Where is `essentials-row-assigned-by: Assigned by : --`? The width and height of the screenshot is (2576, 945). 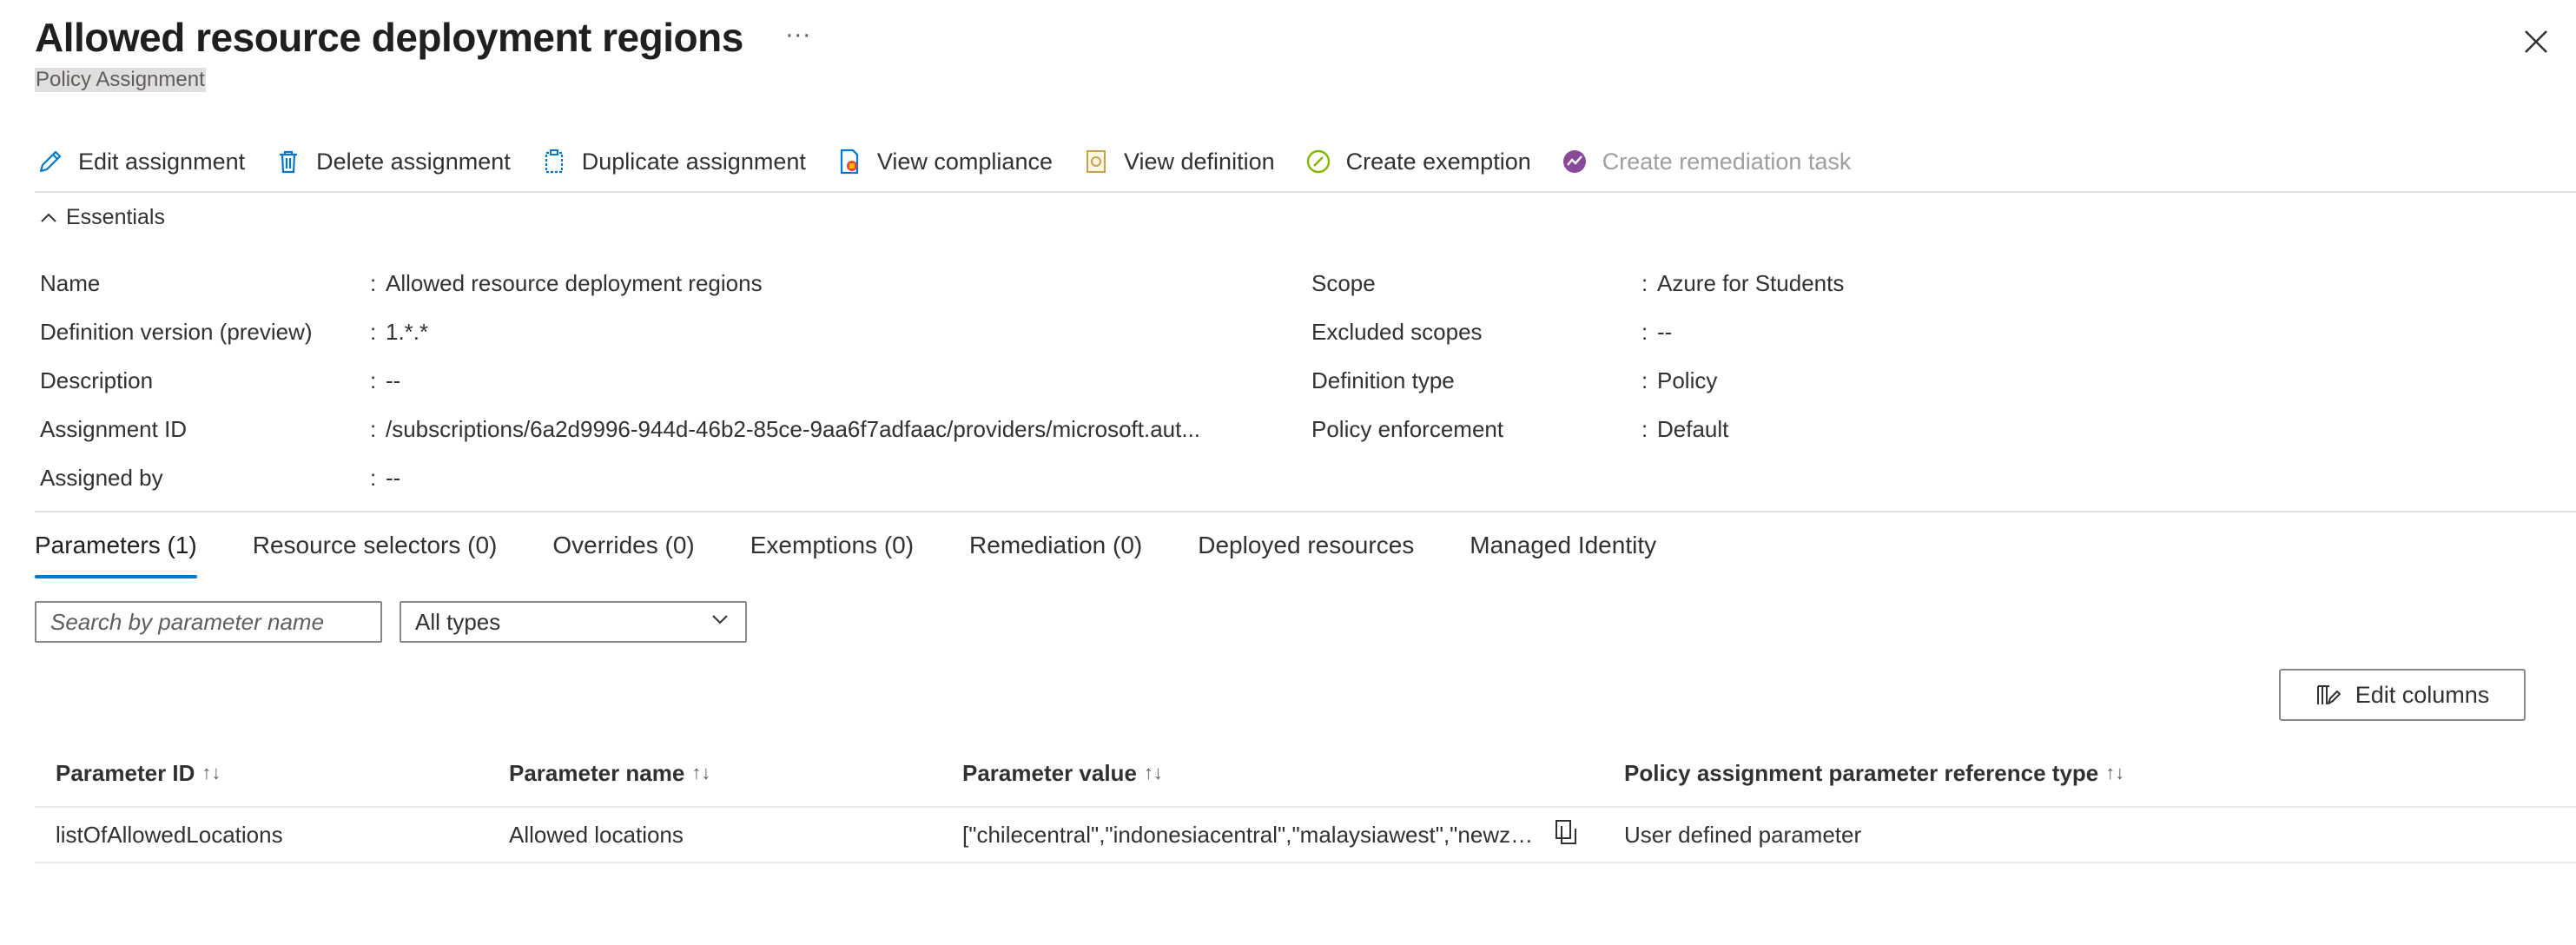 essentials-row-assigned-by: Assigned by : -- is located at coordinates (648, 477).